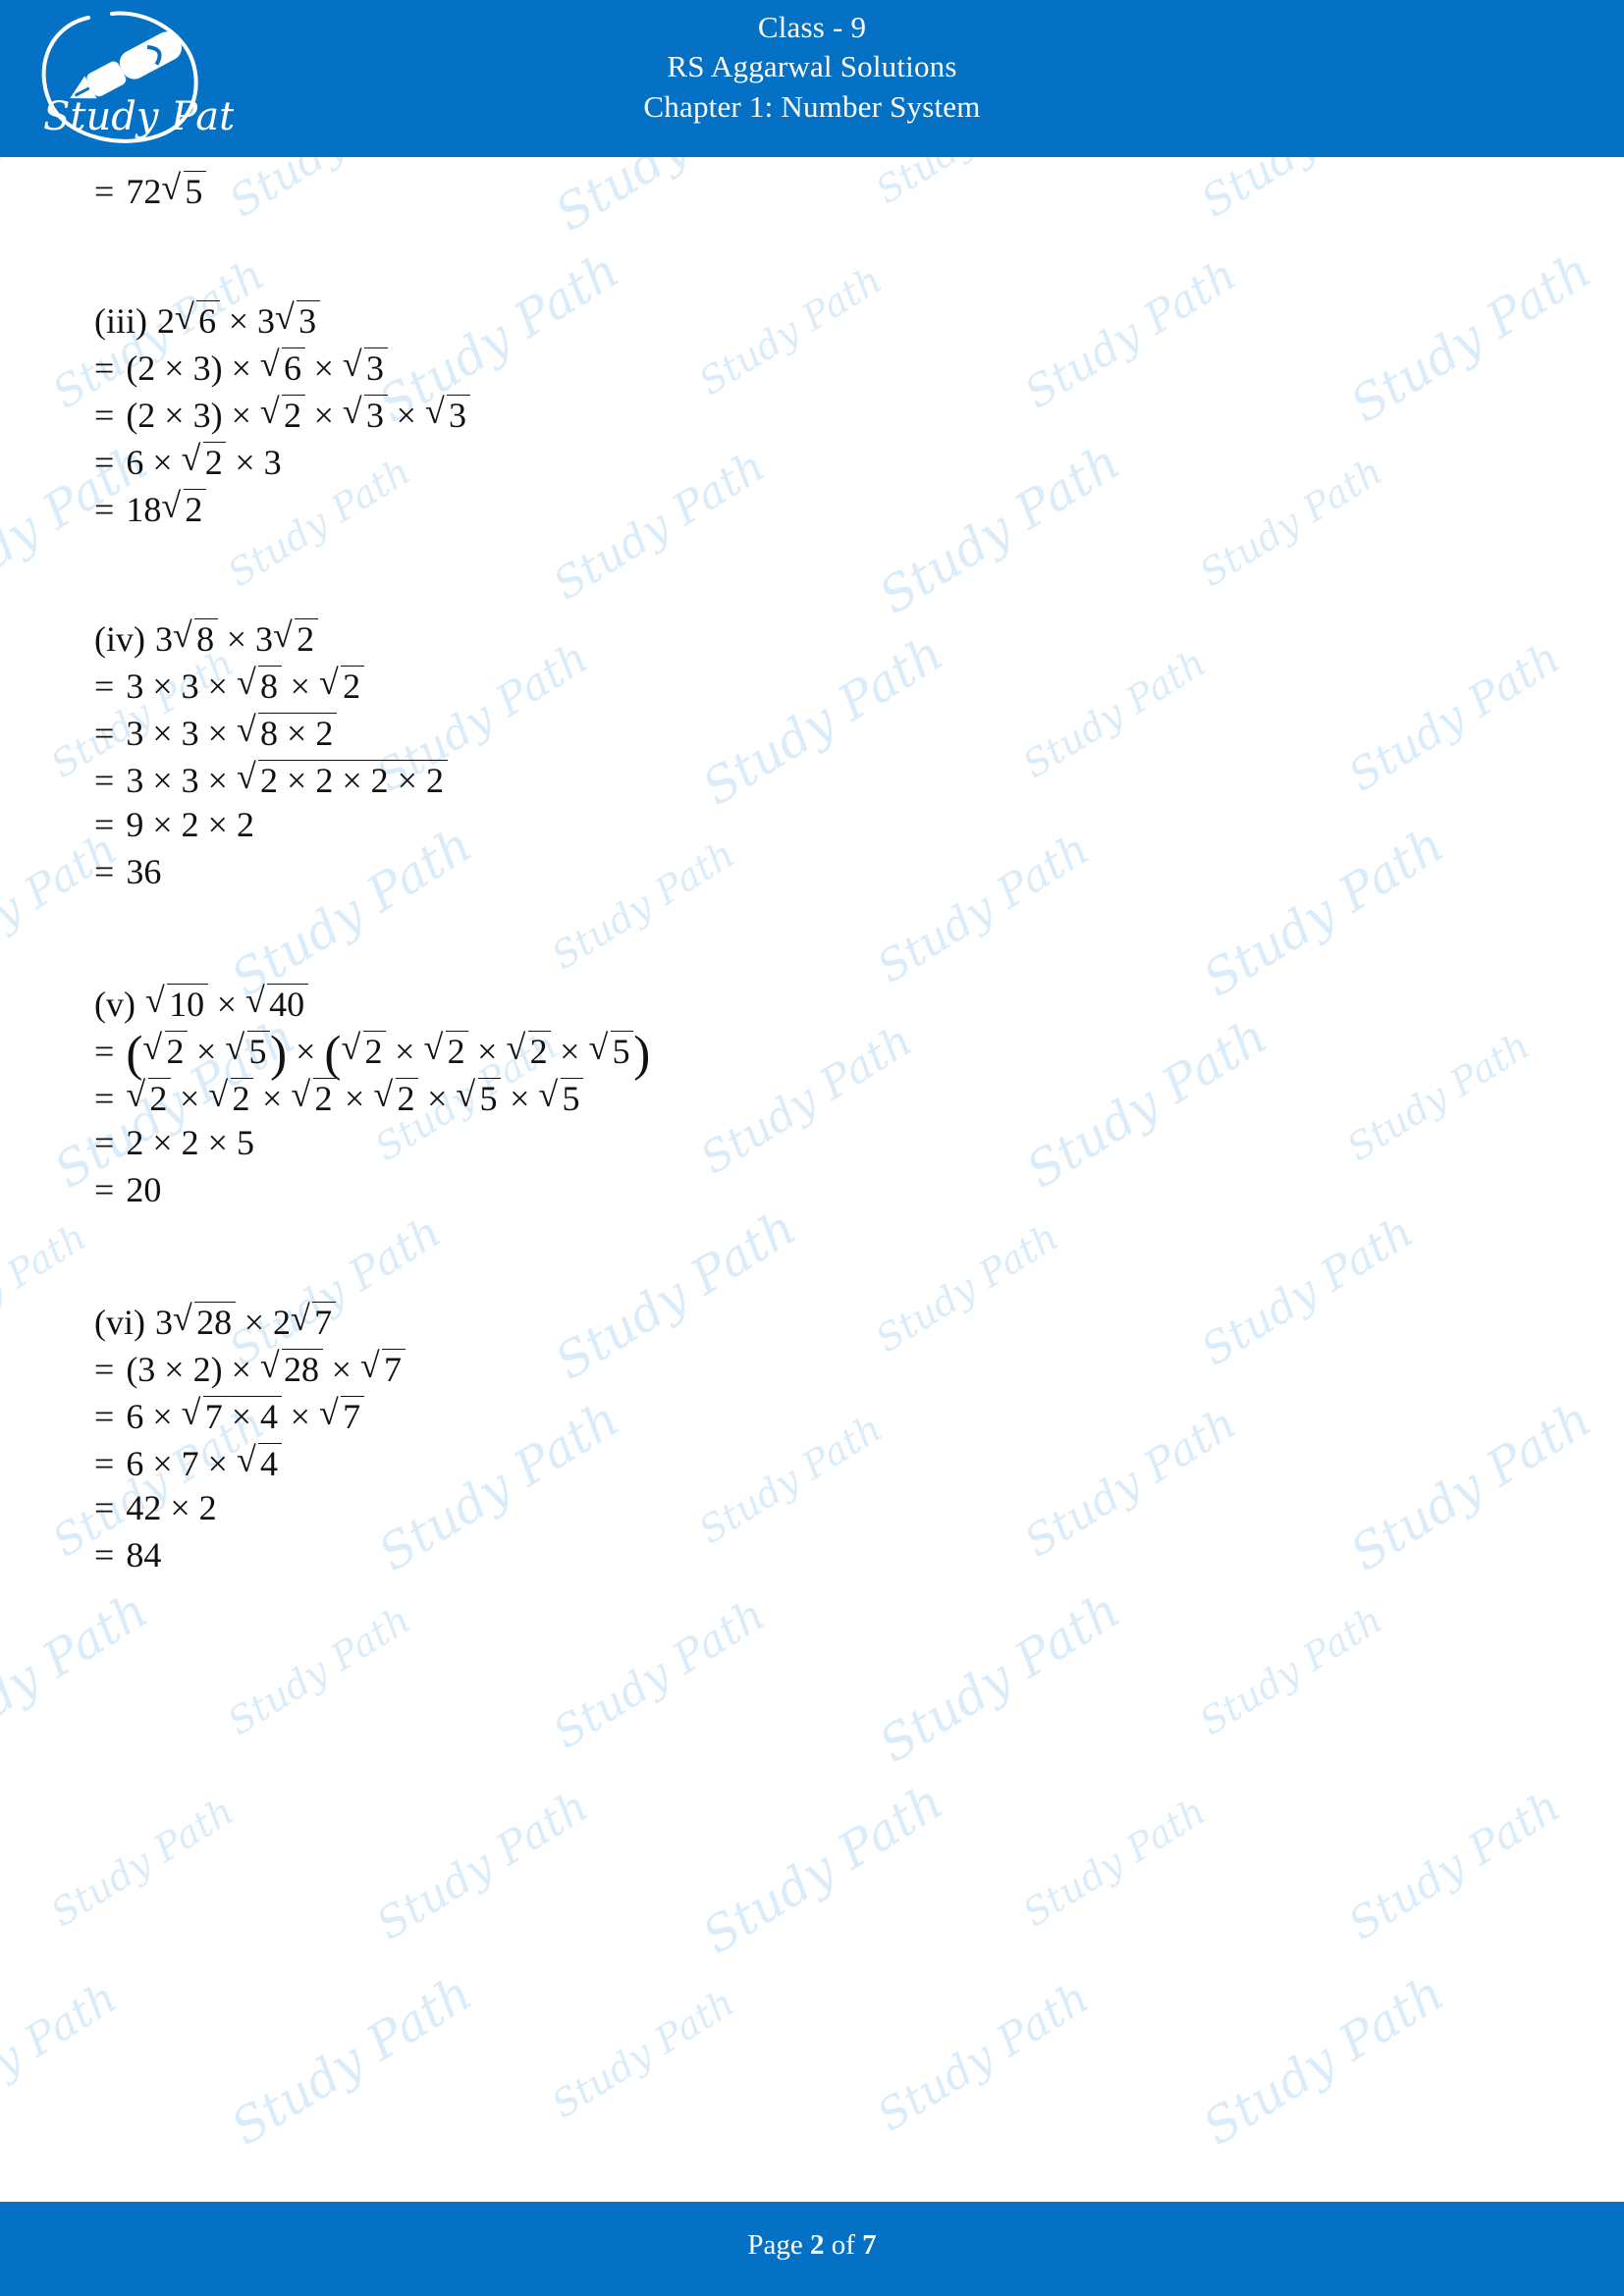 The image size is (1624, 2296). I want to click on math-term: (2 × 3), so click(174, 368).